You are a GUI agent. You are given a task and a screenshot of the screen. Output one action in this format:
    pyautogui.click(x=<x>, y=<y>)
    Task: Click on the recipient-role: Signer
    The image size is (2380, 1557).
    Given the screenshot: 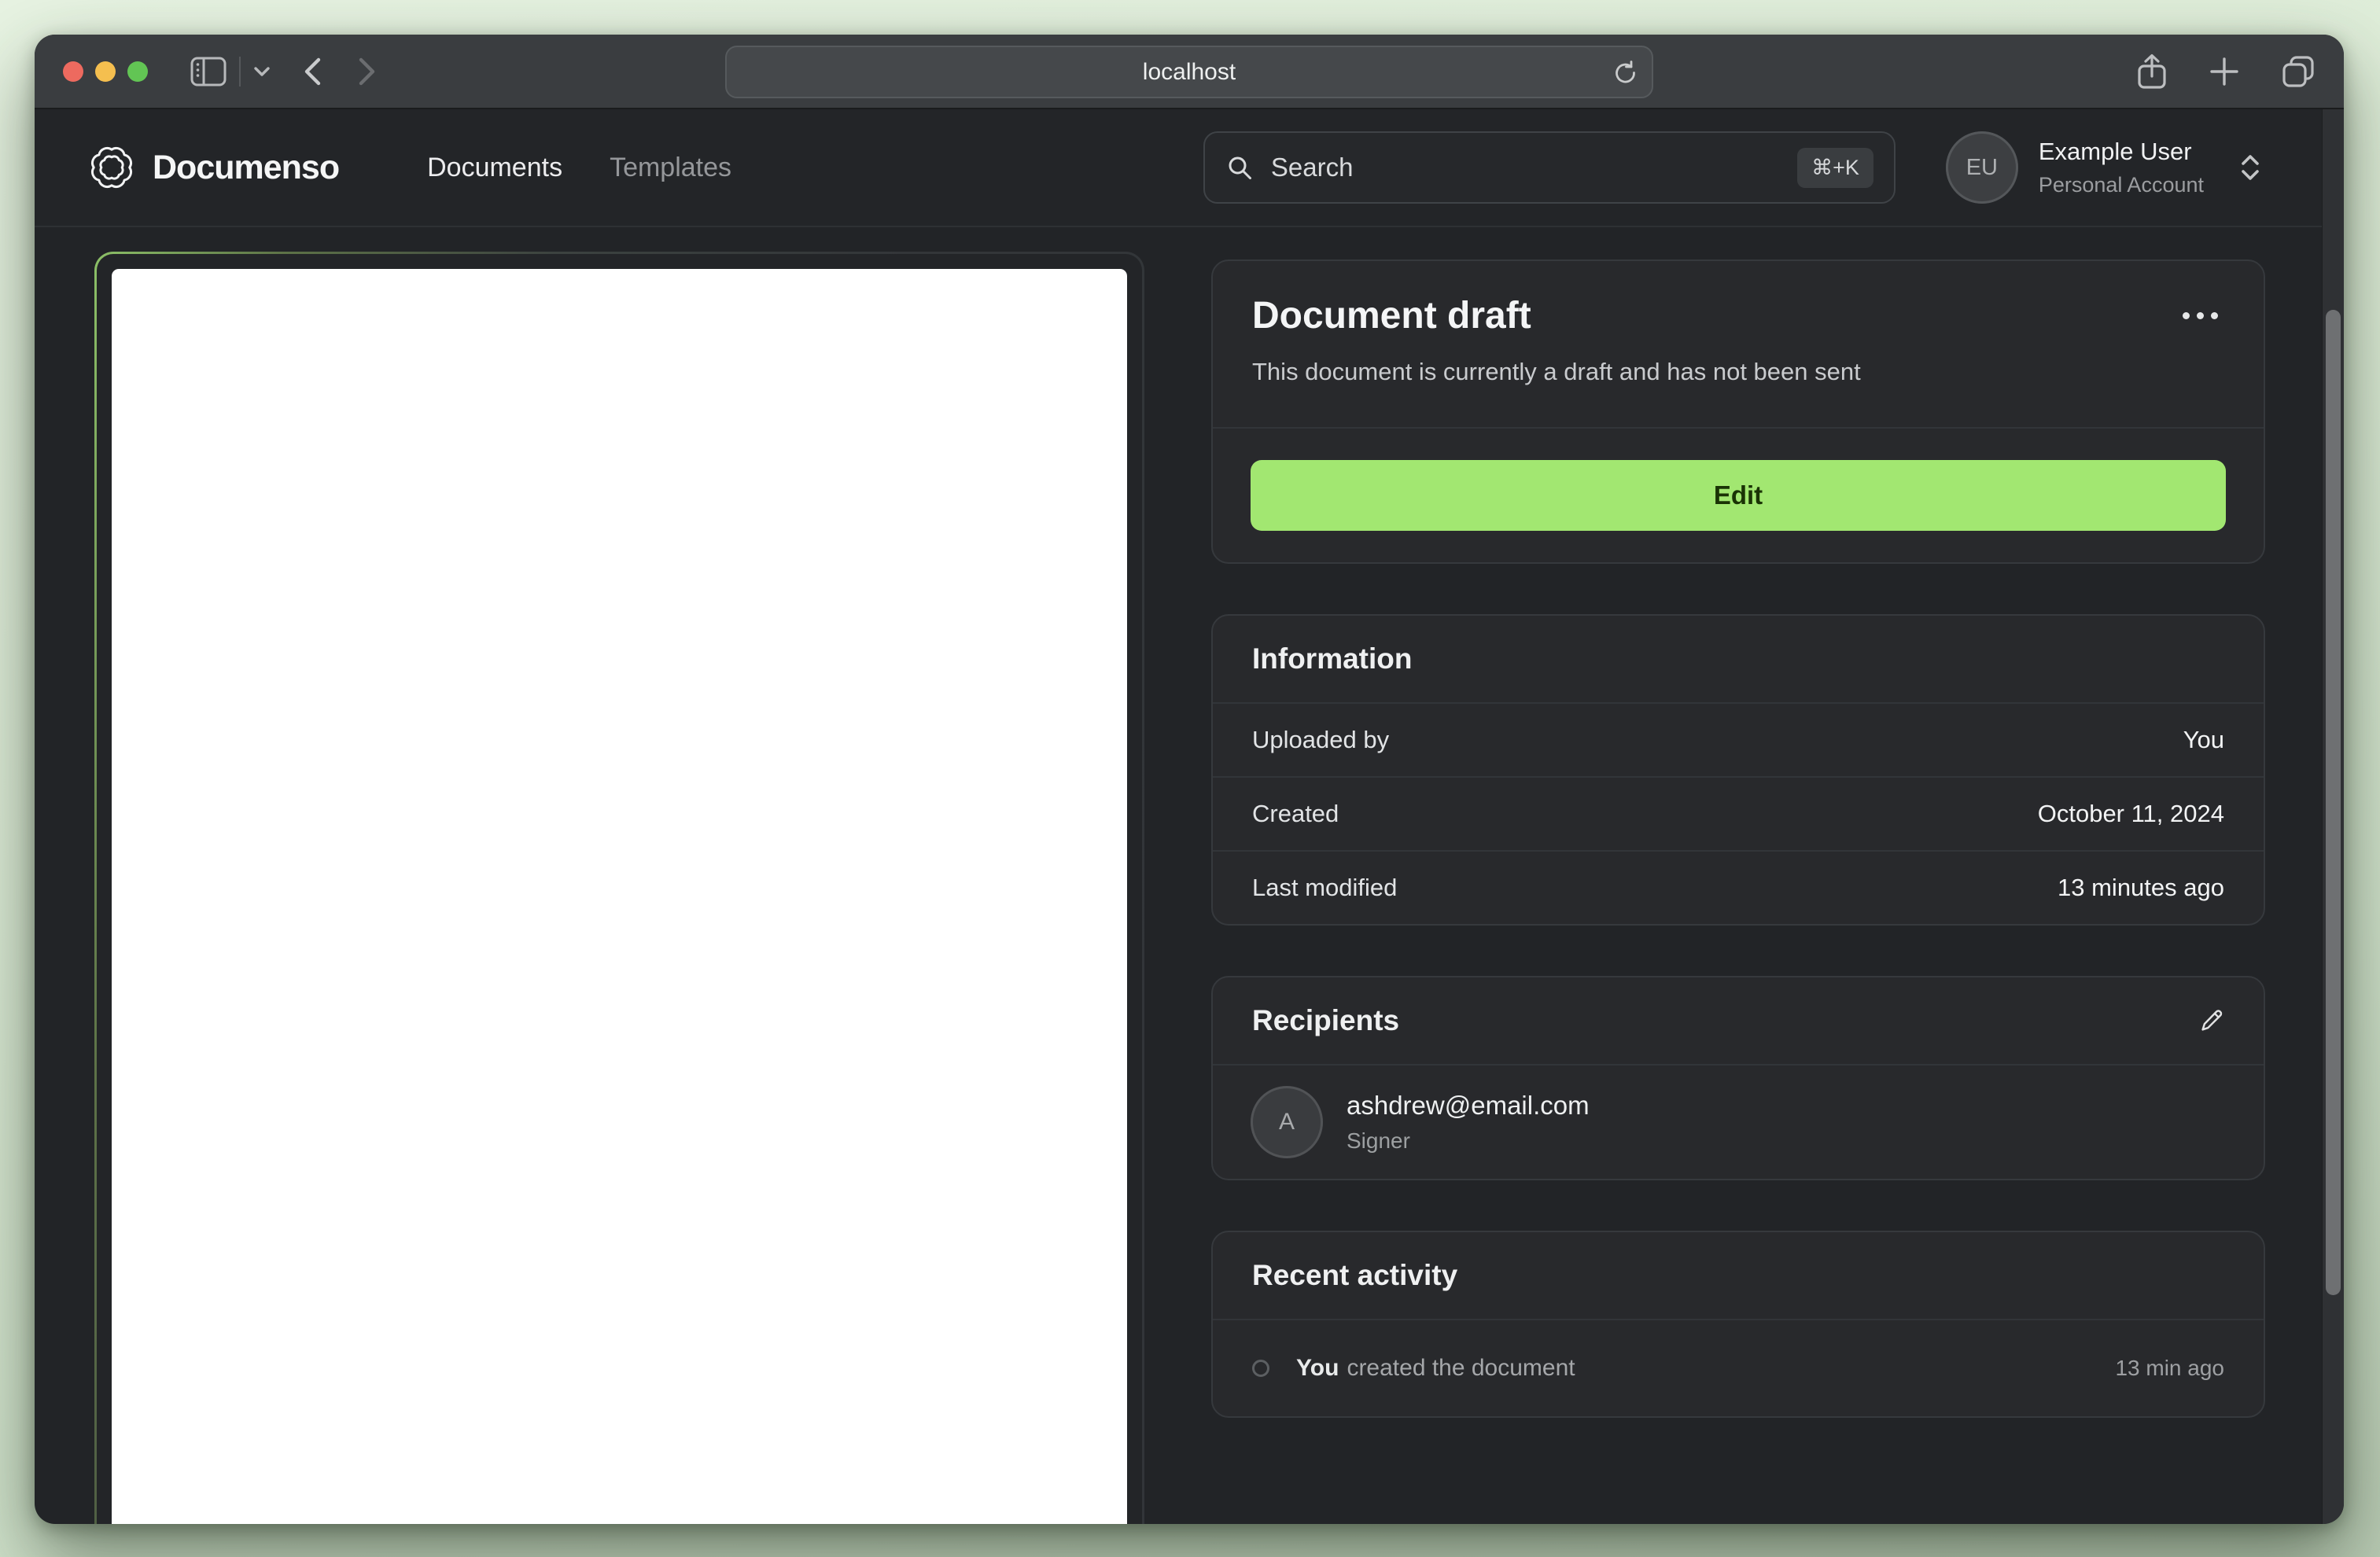 What is the action you would take?
    pyautogui.click(x=1378, y=1140)
    